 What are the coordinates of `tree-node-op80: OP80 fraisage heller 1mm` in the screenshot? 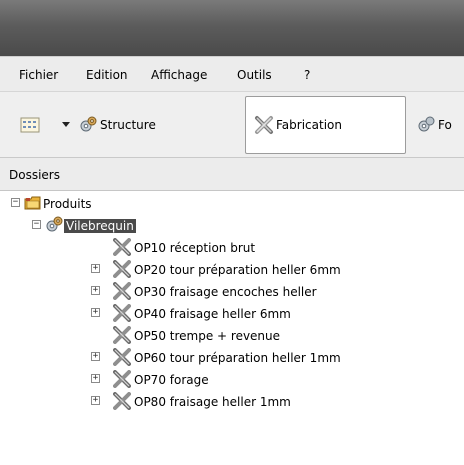 It's located at (212, 402).